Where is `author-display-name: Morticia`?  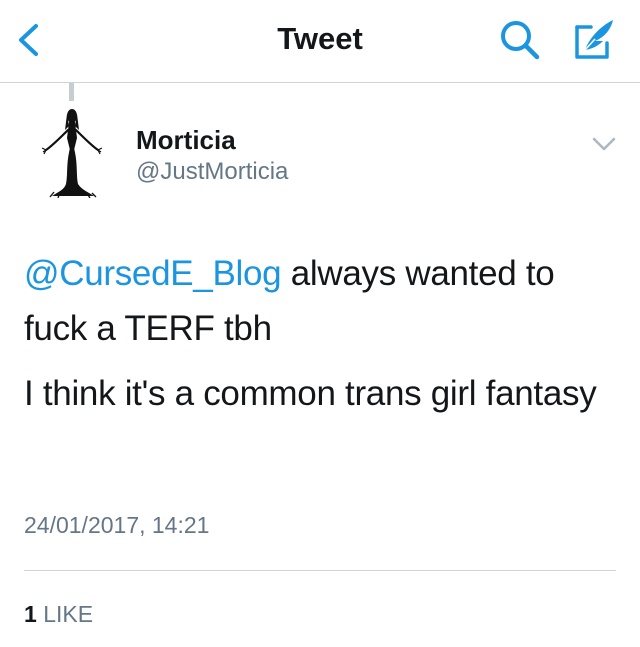 author-display-name: Morticia is located at coordinates (186, 140).